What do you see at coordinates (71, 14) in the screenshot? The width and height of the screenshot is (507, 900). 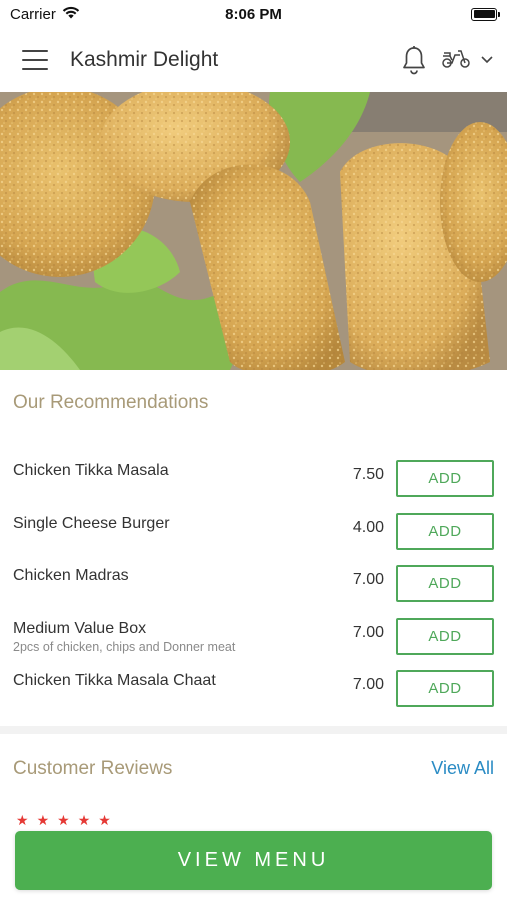 I see `wifi-icon` at bounding box center [71, 14].